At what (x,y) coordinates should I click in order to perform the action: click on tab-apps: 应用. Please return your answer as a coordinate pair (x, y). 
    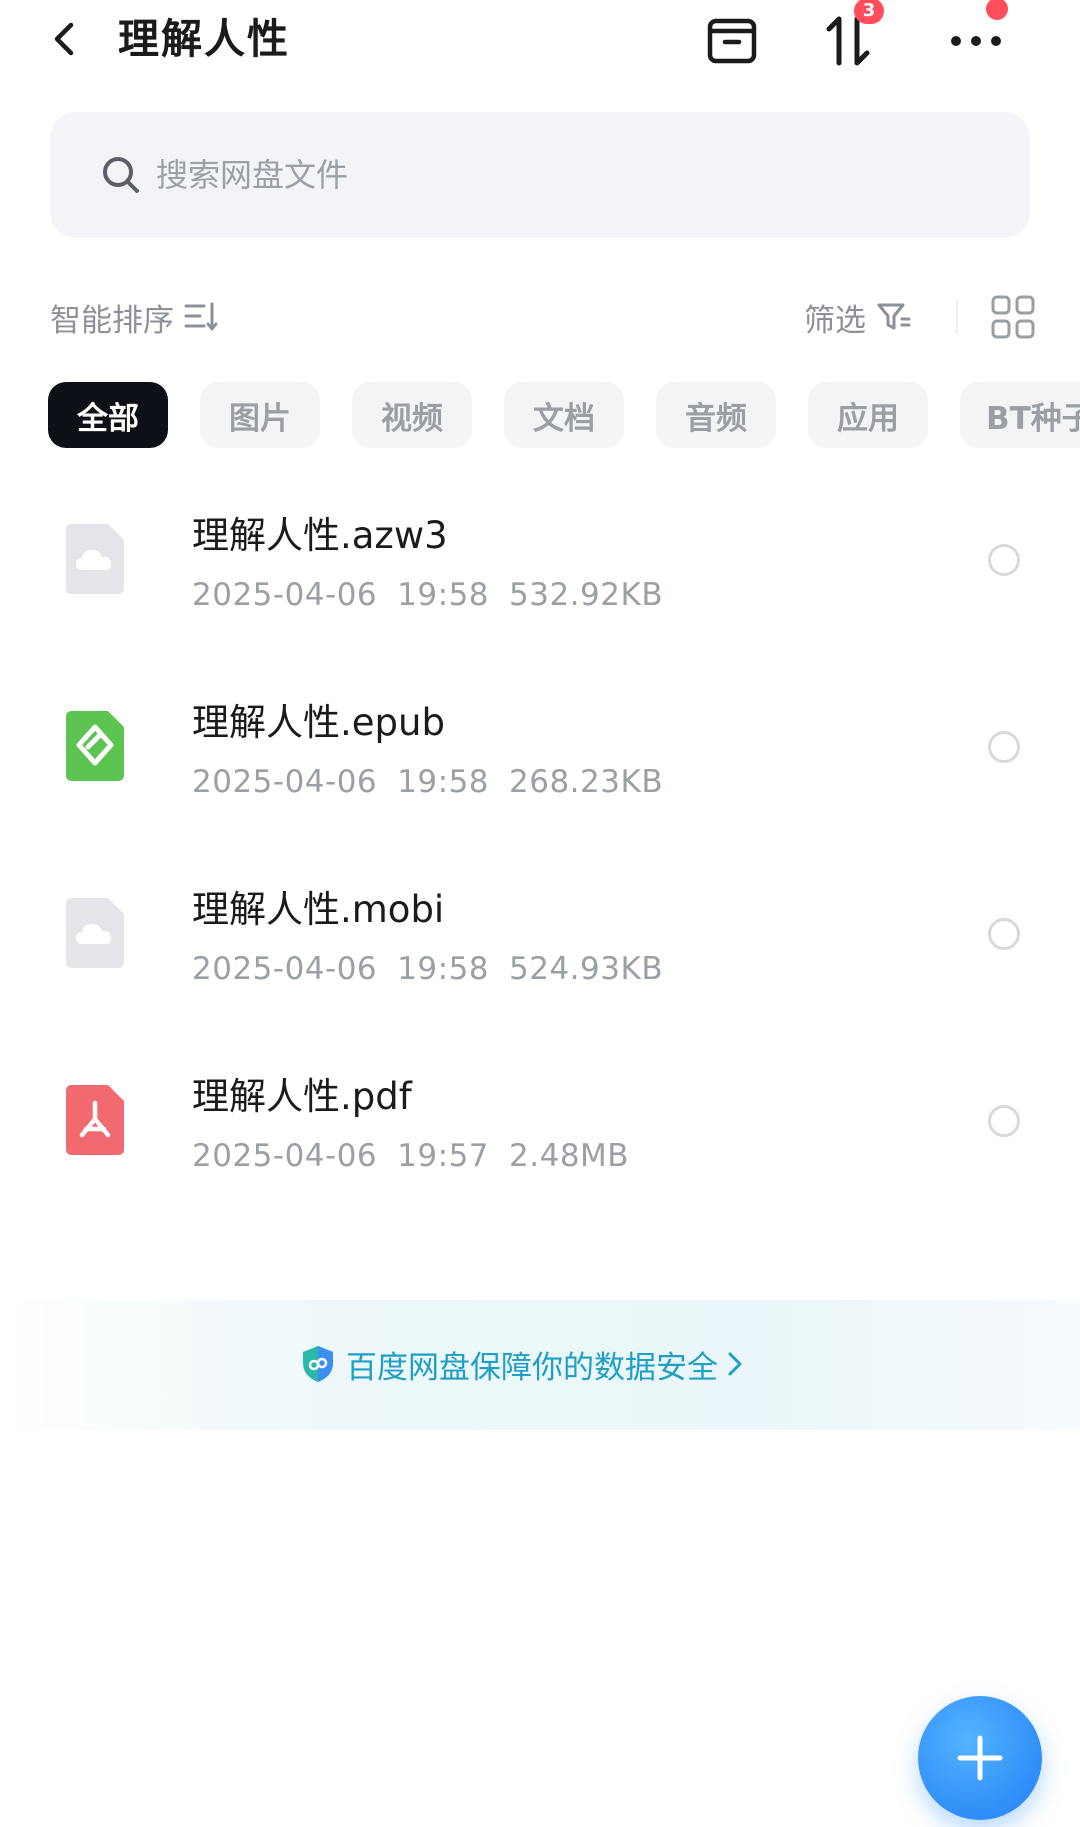
    Looking at the image, I should click on (868, 415).